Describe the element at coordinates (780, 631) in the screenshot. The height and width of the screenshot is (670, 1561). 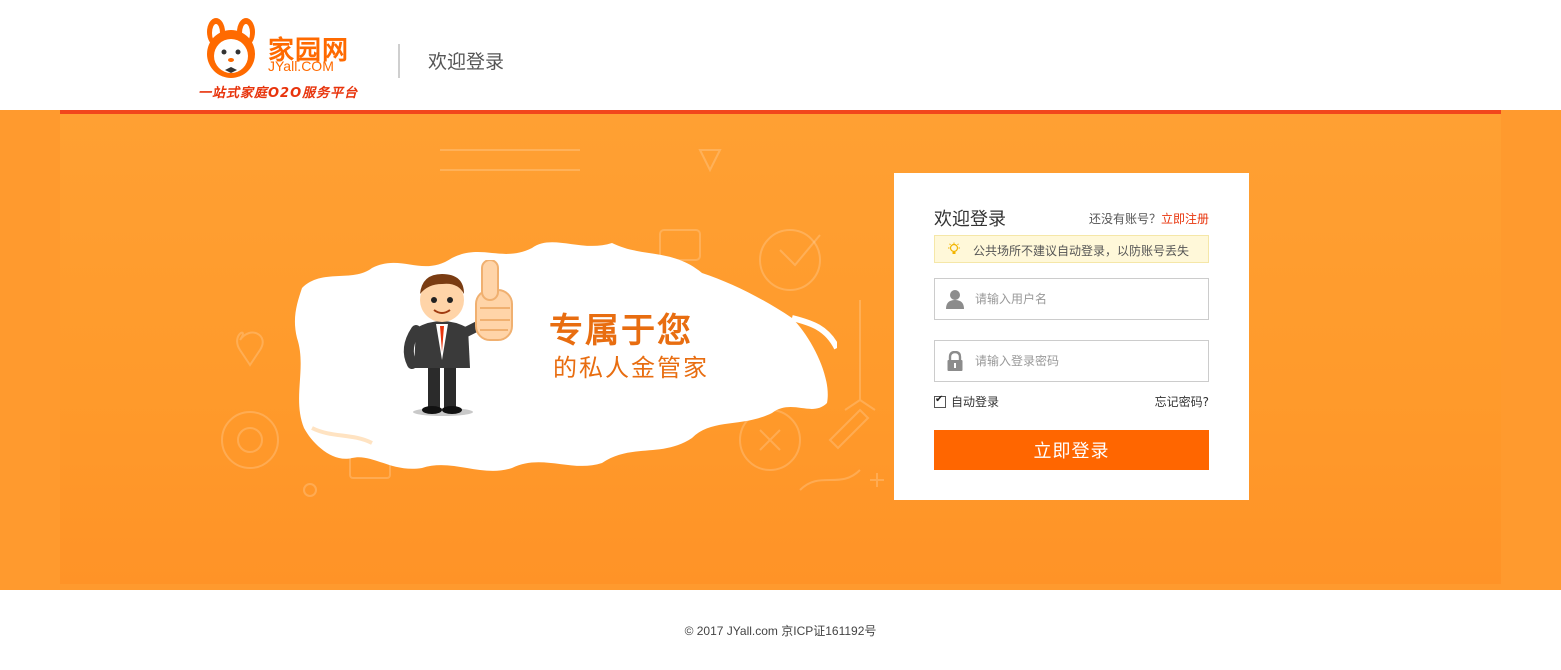
I see `footer-copyright: © 2017 JYall.com 京ICP证161192号` at that location.